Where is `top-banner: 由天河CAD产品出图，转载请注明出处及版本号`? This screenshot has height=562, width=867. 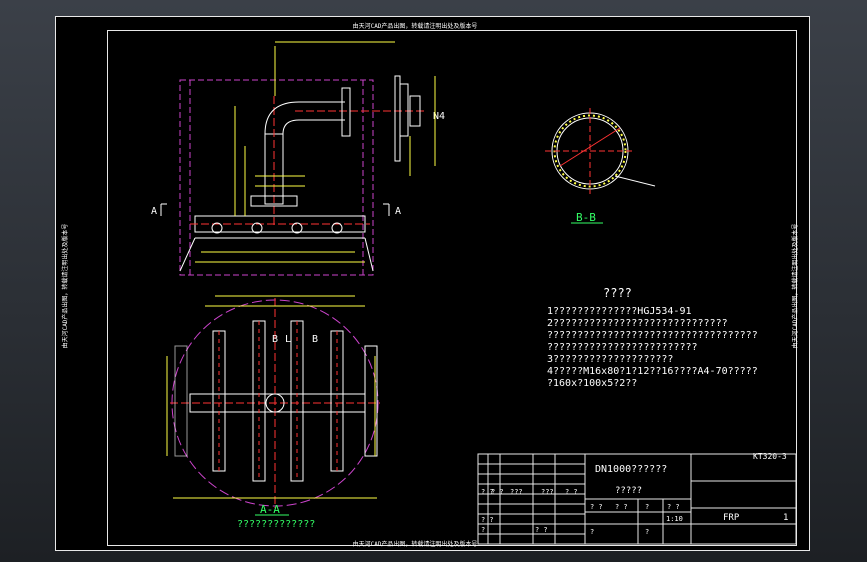 top-banner: 由天河CAD产品出图，转载请注明出处及版本号 is located at coordinates (415, 26).